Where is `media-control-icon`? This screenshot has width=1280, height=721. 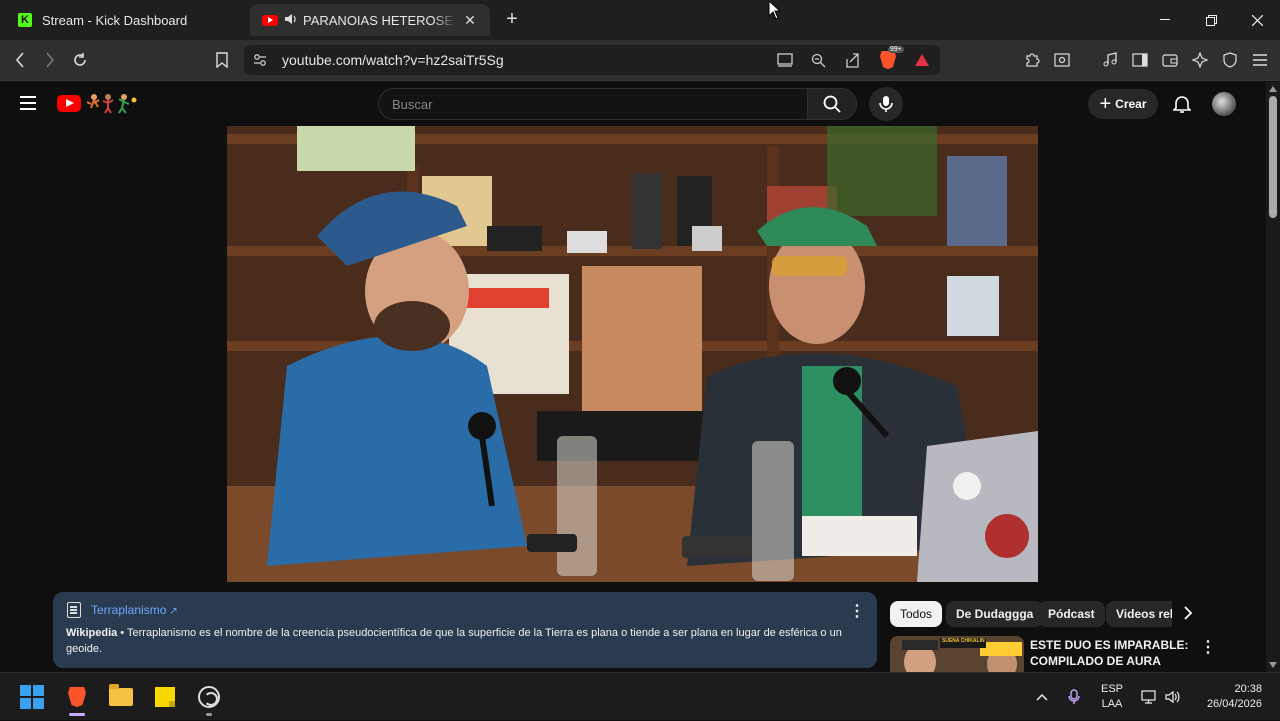 media-control-icon is located at coordinates (1110, 60).